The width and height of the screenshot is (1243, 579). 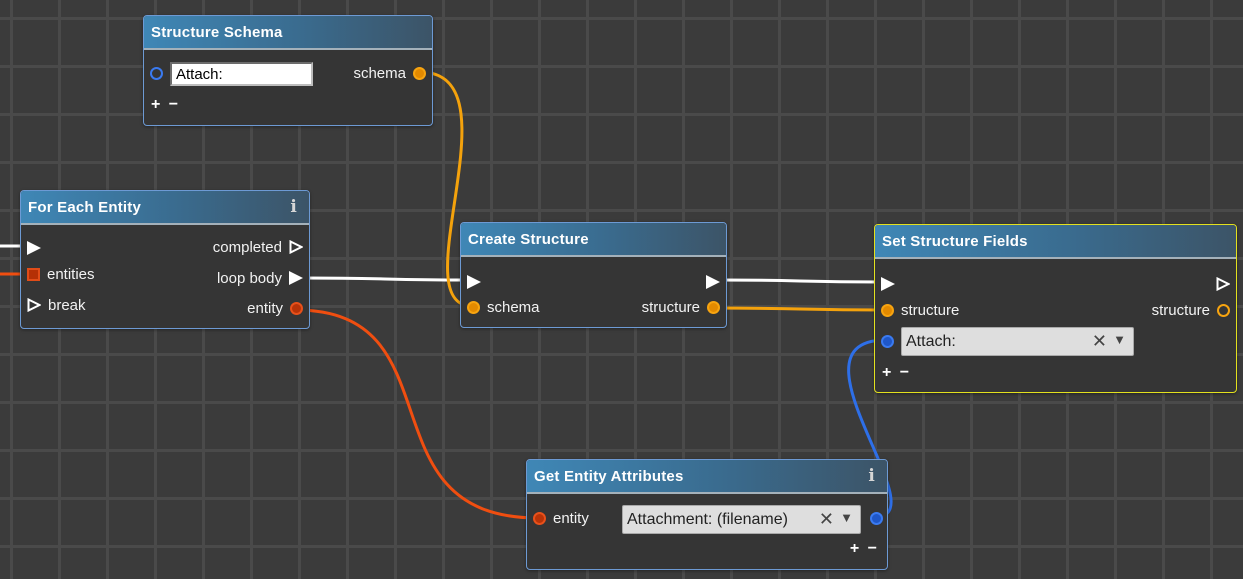 I want to click on attribute-select: Attachment: (filename) ✕ ▼, so click(x=741, y=519).